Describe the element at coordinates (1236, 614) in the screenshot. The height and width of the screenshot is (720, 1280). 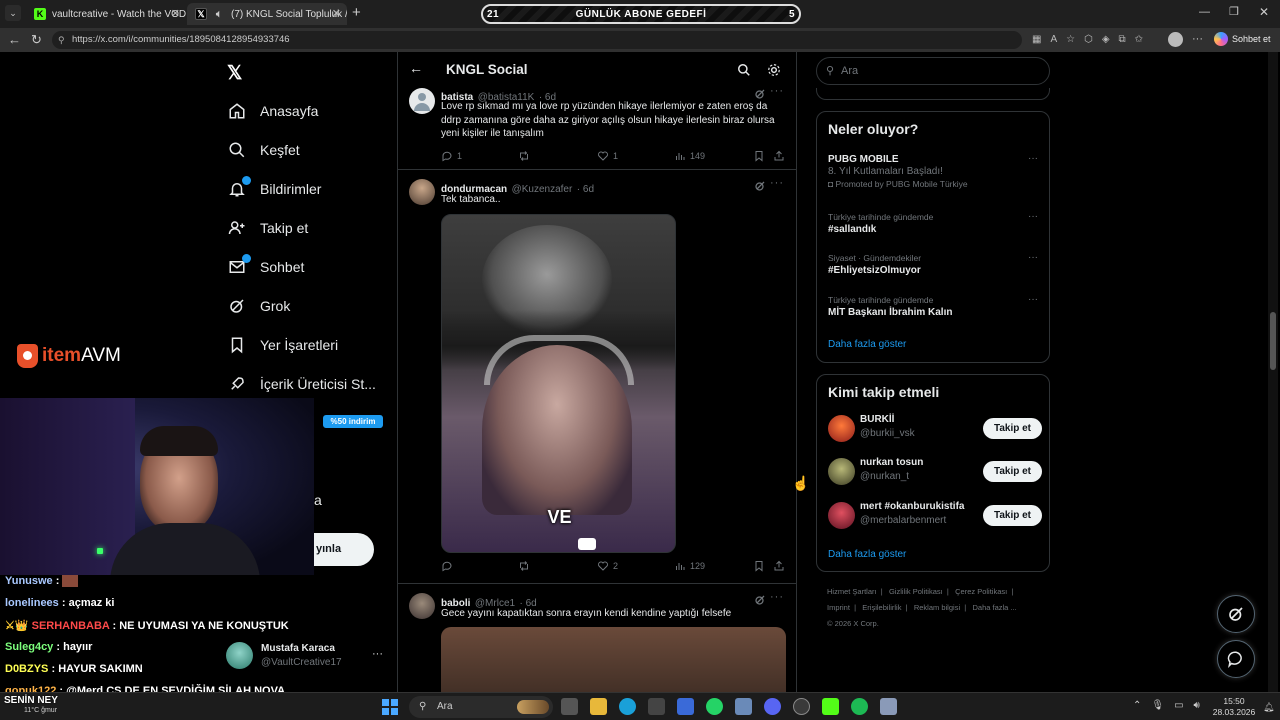
I see `grok-fab` at that location.